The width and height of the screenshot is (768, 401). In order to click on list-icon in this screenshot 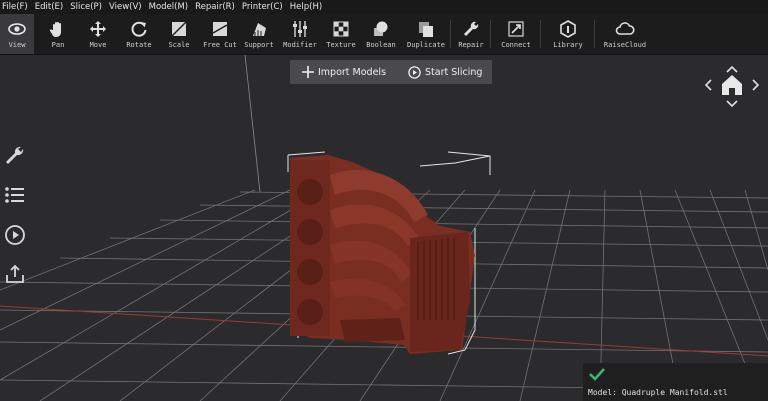, I will do `click(15, 195)`.